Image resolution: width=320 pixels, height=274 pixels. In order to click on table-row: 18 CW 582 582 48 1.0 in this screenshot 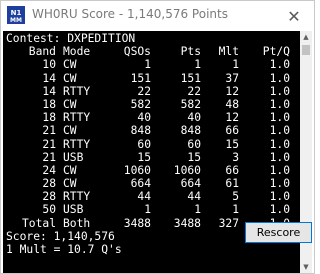, I will do `click(148, 104)`.